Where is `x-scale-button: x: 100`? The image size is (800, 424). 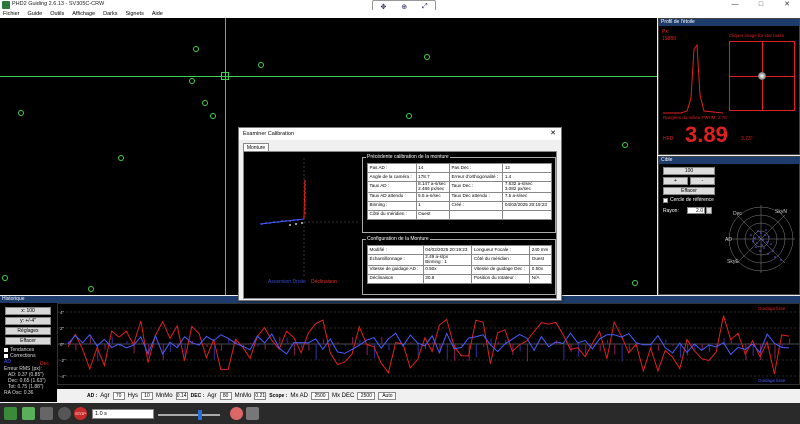 x-scale-button: x: 100 is located at coordinates (28, 311).